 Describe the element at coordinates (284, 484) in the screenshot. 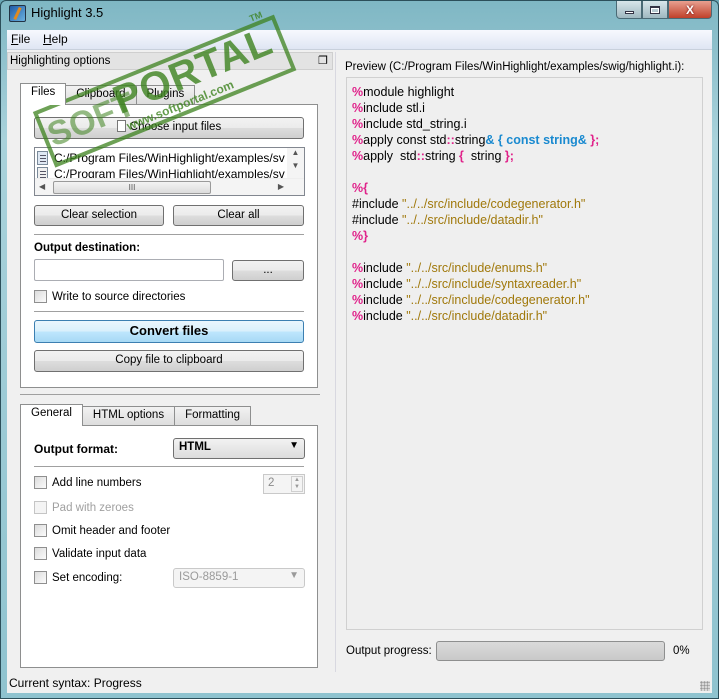

I see `line-number-width-spinner: 2 ▲ ▼` at that location.